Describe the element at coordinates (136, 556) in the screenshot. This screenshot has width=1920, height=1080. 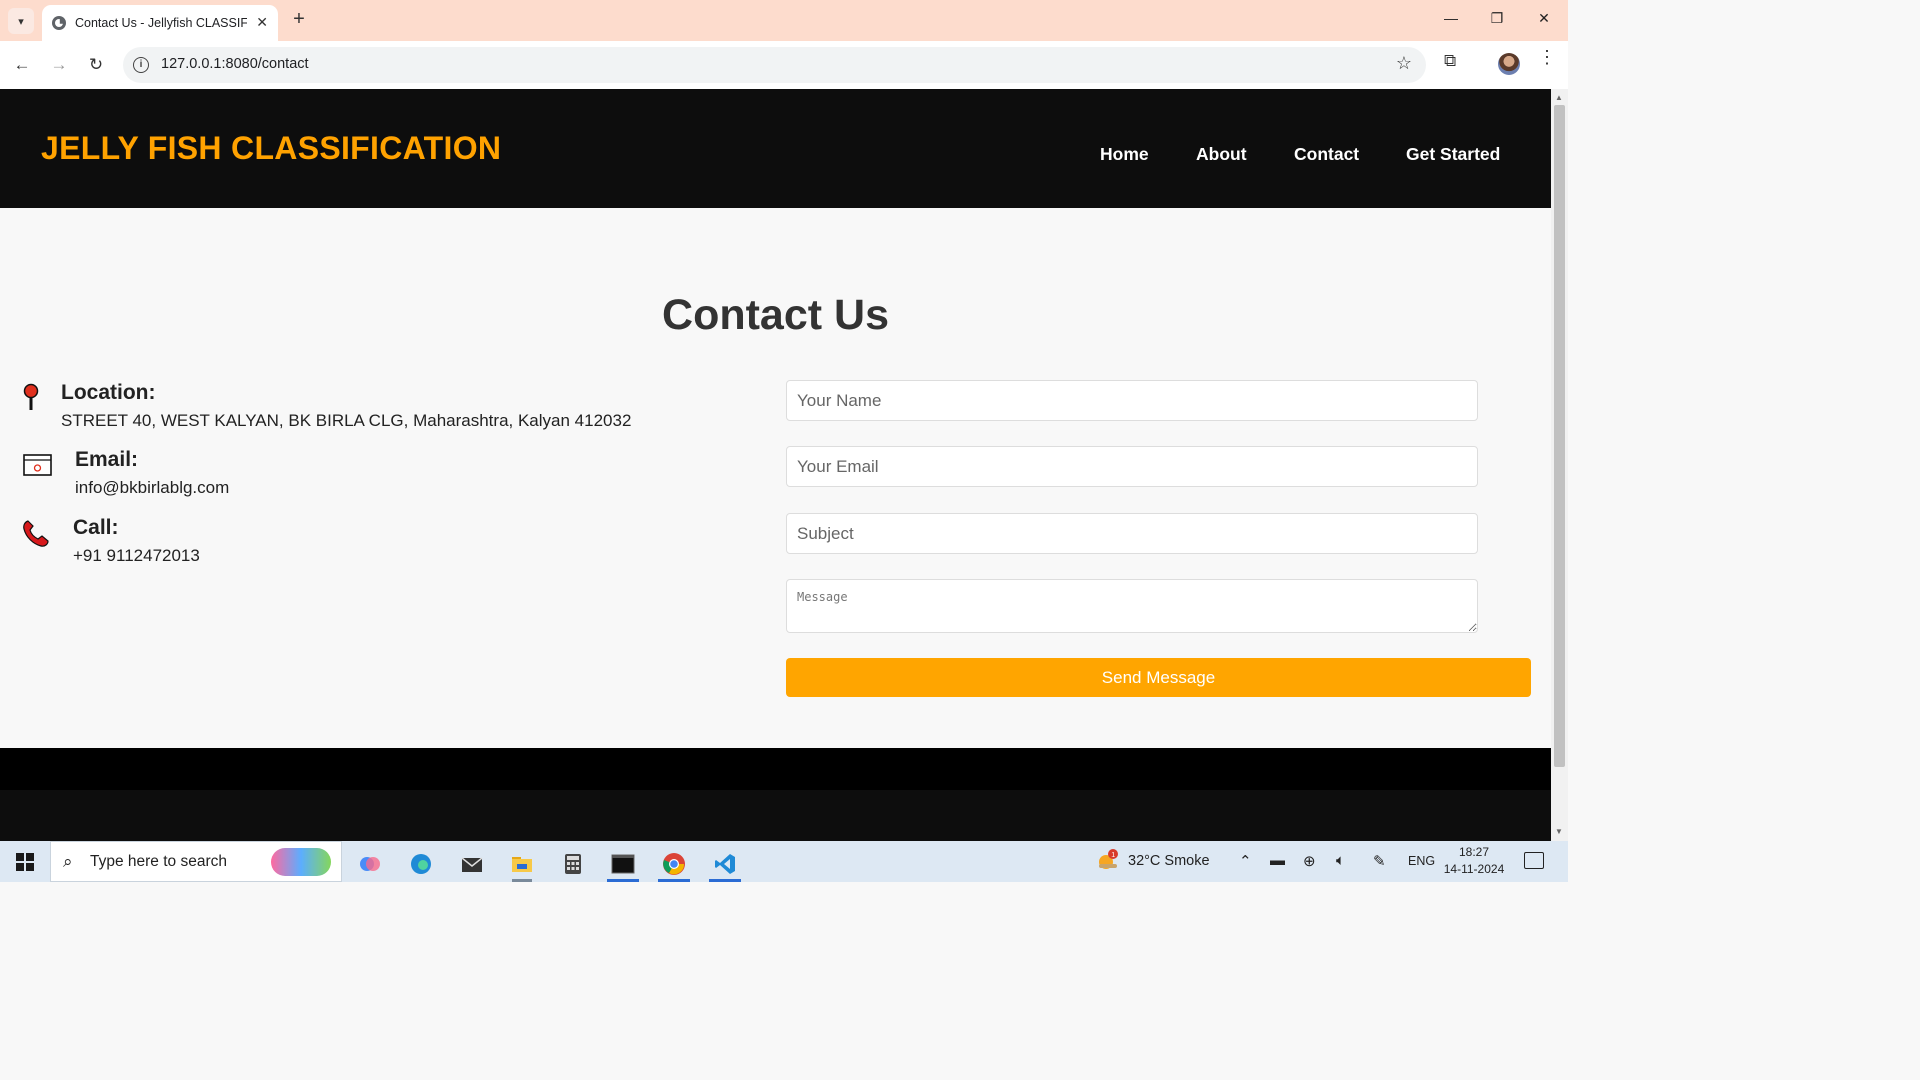
I see `call-value: +91 9112472013` at that location.